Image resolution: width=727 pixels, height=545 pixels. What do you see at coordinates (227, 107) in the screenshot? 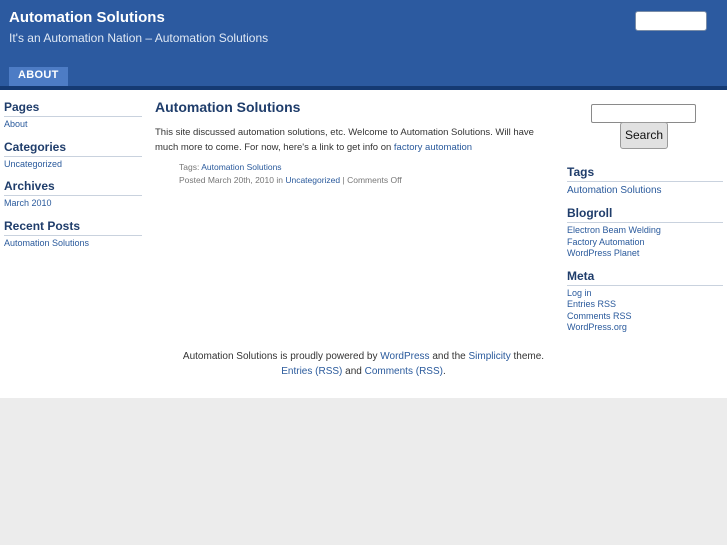
I see `post-title: Automation Solutions` at bounding box center [227, 107].